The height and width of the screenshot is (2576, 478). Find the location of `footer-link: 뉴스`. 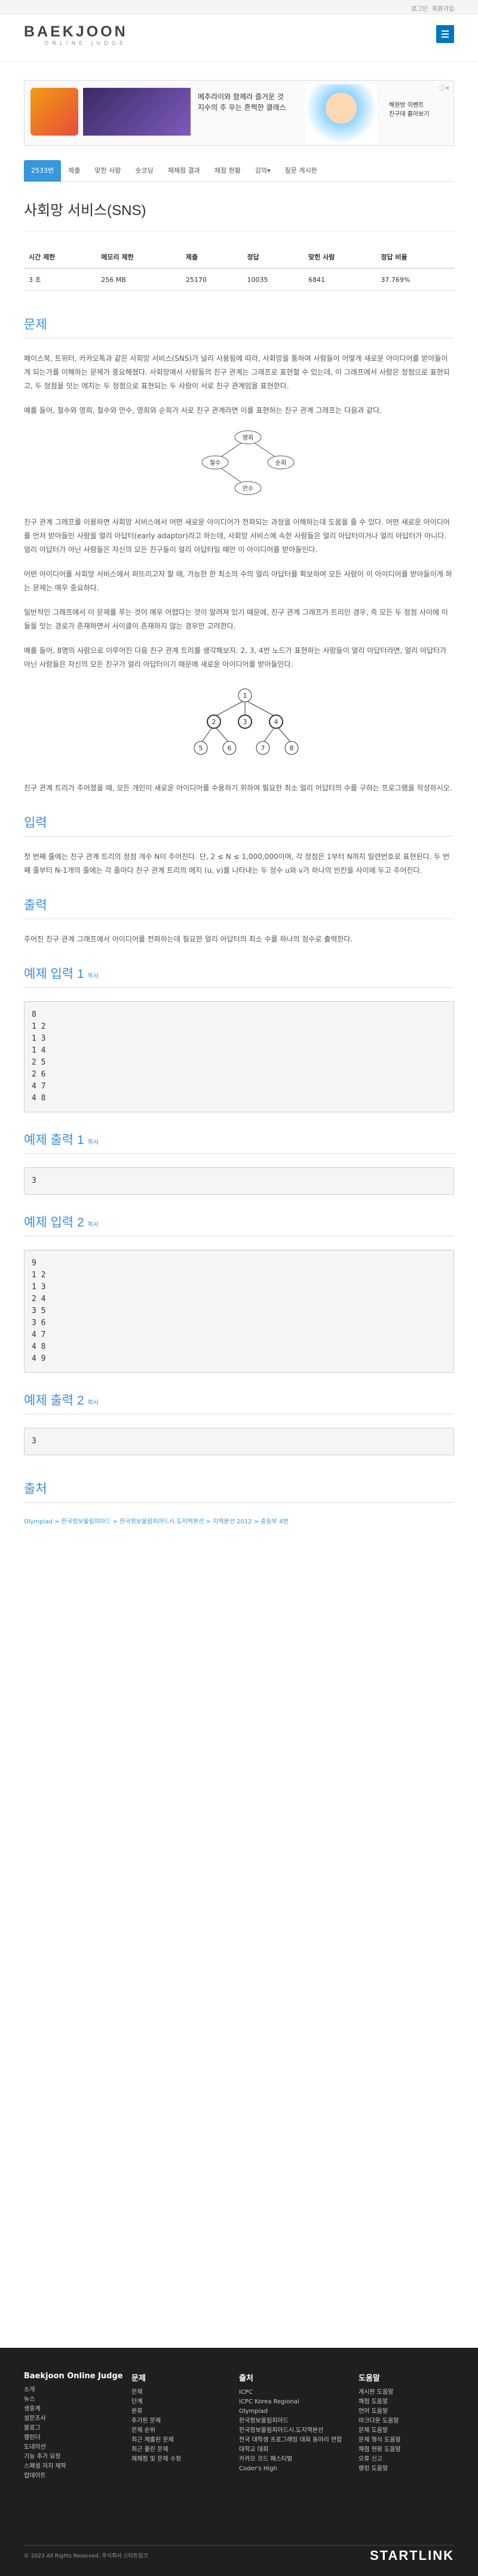

footer-link: 뉴스 is located at coordinates (73, 2400).